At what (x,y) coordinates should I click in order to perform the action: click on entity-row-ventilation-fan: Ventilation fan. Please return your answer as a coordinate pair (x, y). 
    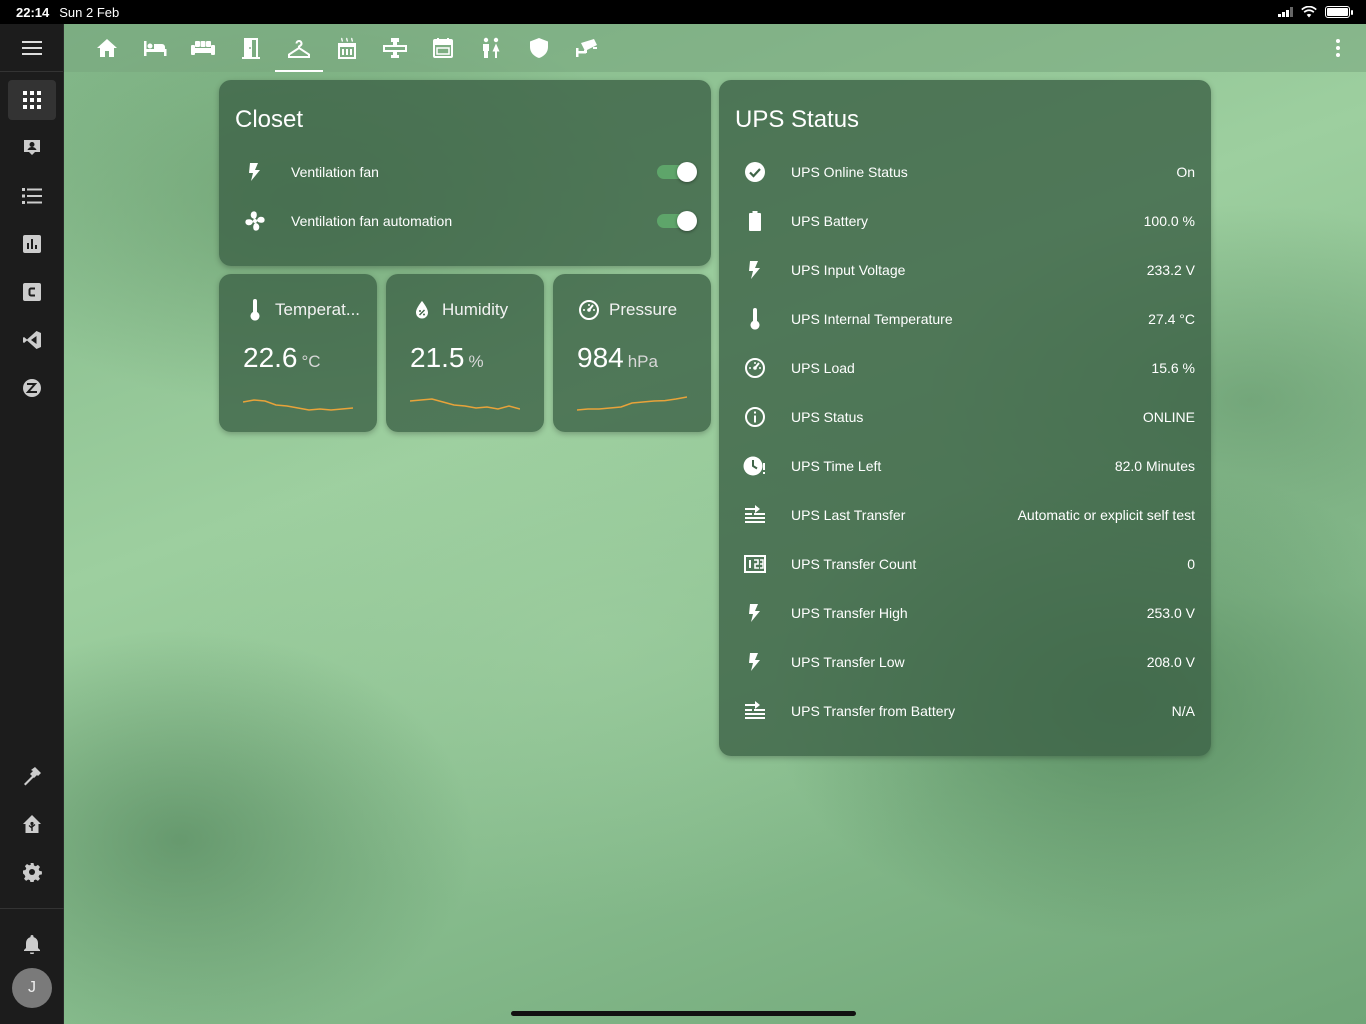
    Looking at the image, I should click on (466, 172).